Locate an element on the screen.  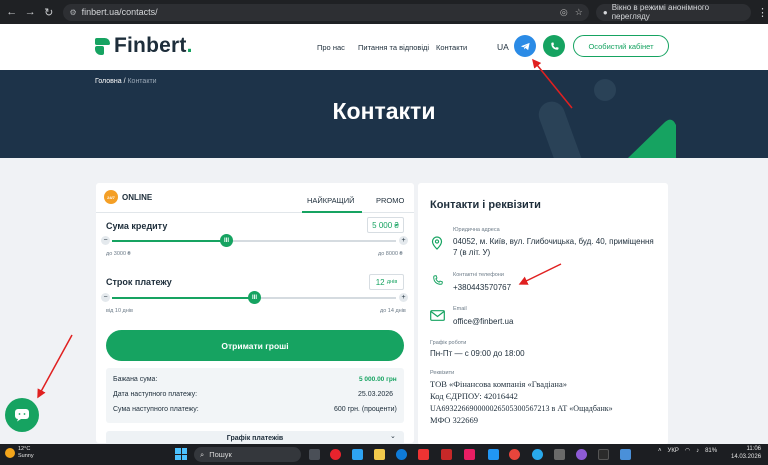
clock-date: 14.03.2026 is located at coordinates (746, 456).